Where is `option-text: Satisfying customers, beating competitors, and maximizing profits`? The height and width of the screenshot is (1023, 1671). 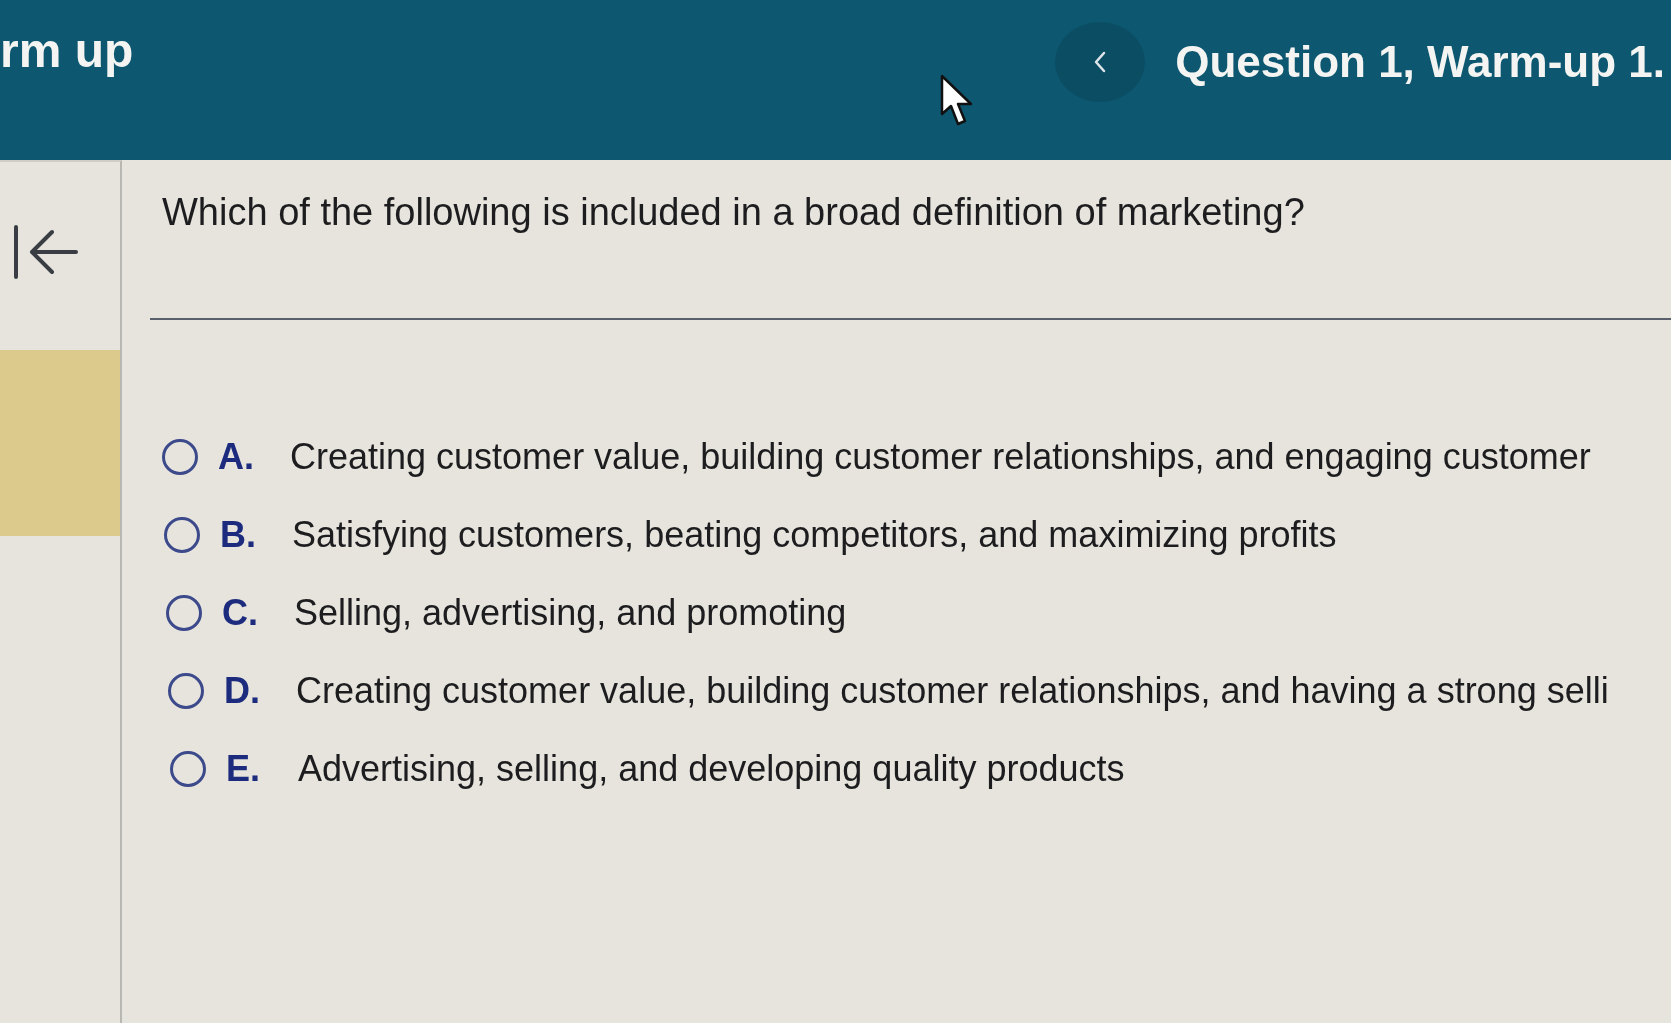
option-text: Satisfying customers, beating competitors, and maximizing profits is located at coordinates (814, 535).